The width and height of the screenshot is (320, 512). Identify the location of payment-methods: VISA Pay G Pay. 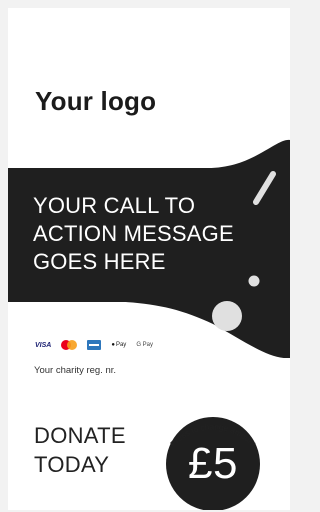
(94, 345).